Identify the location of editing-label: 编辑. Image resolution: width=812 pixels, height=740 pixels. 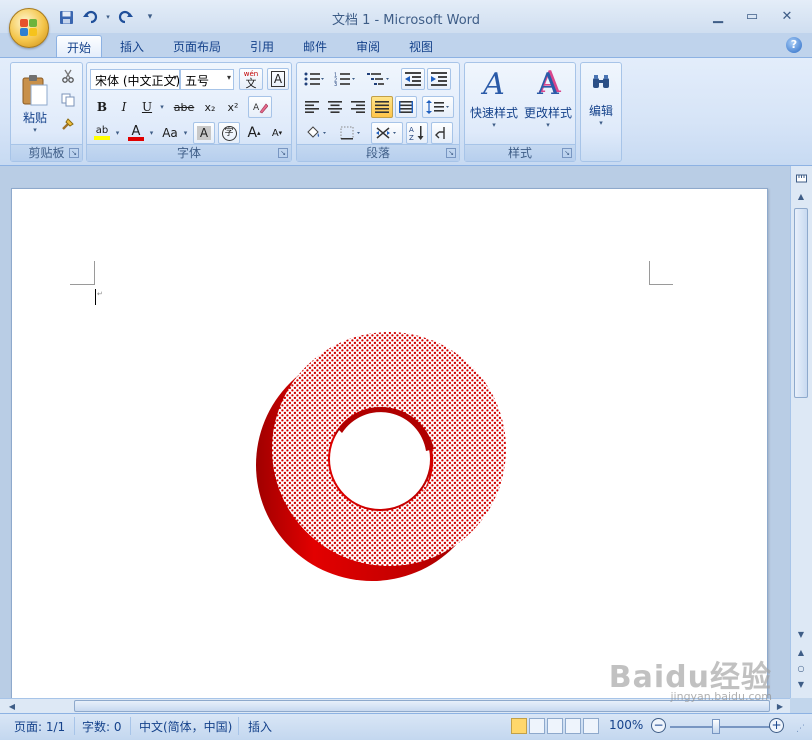
(600, 111).